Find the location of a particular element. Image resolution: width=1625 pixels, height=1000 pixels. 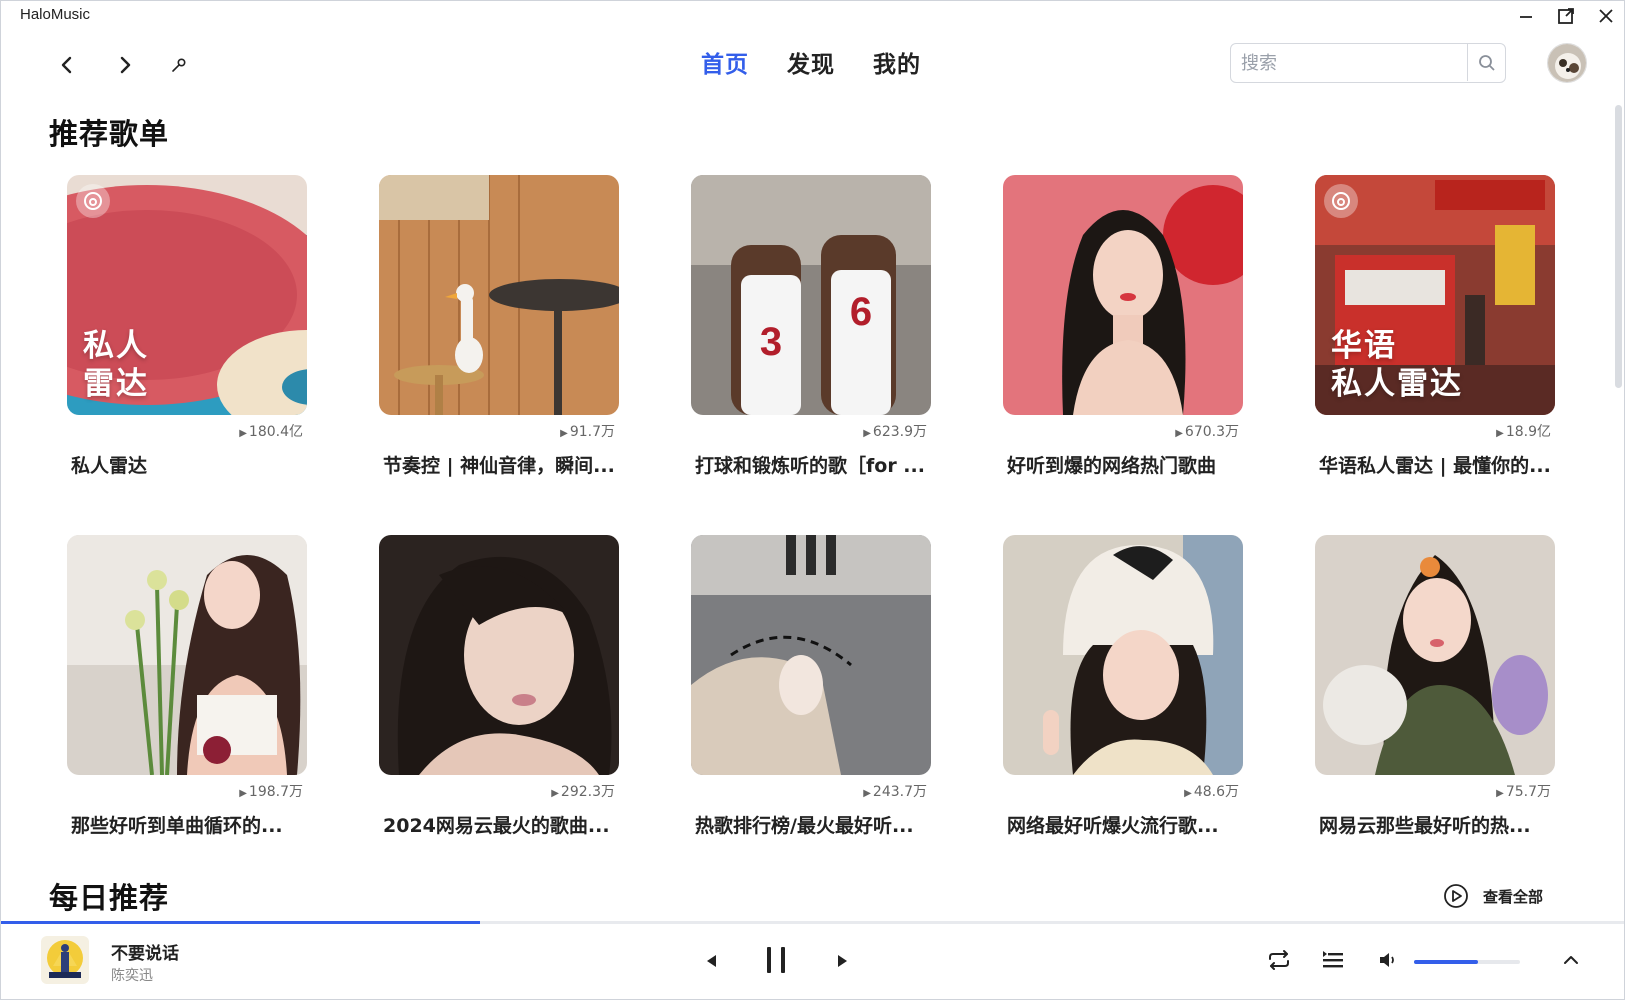

next-button is located at coordinates (843, 961).